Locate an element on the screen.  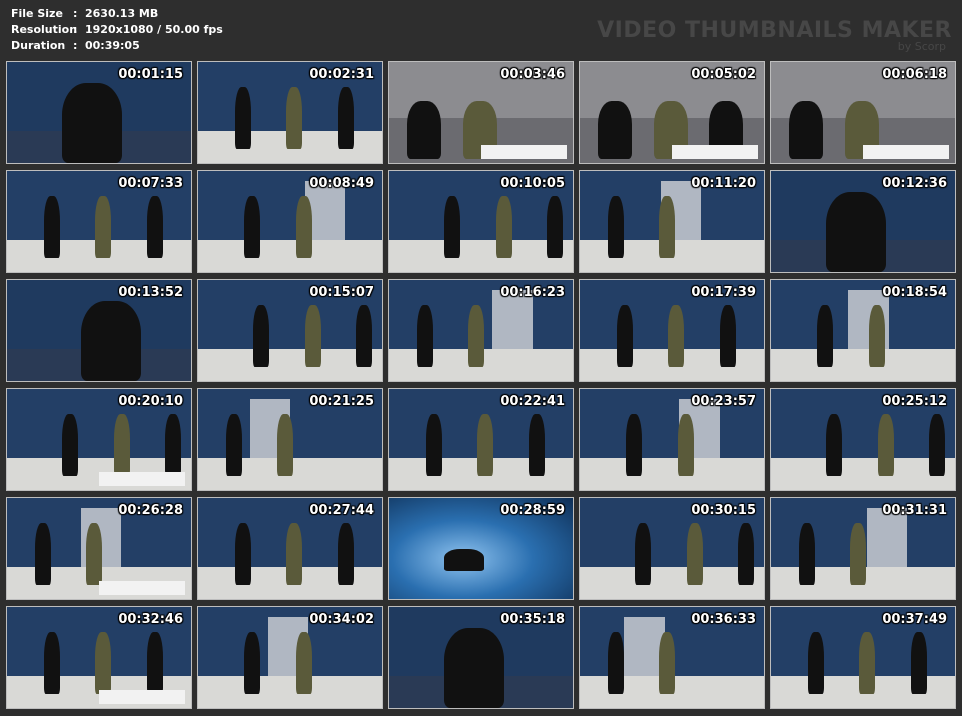
timestamp-label: 00:30:15 is located at coordinates (723, 510).